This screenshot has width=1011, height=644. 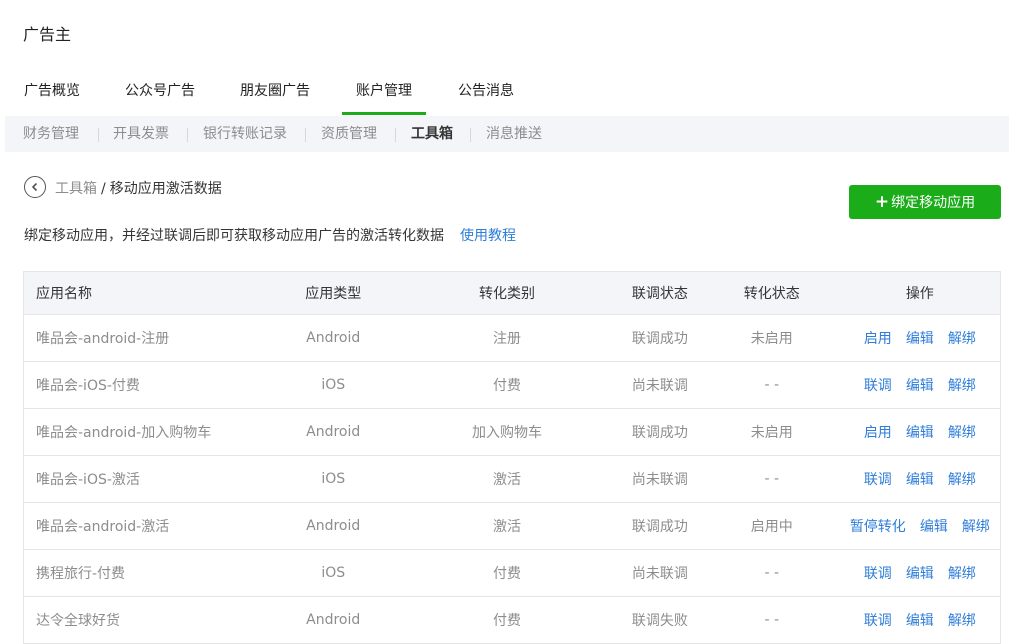 What do you see at coordinates (275, 97) in the screenshot?
I see `tab-moments-ads: 朋友圈广告` at bounding box center [275, 97].